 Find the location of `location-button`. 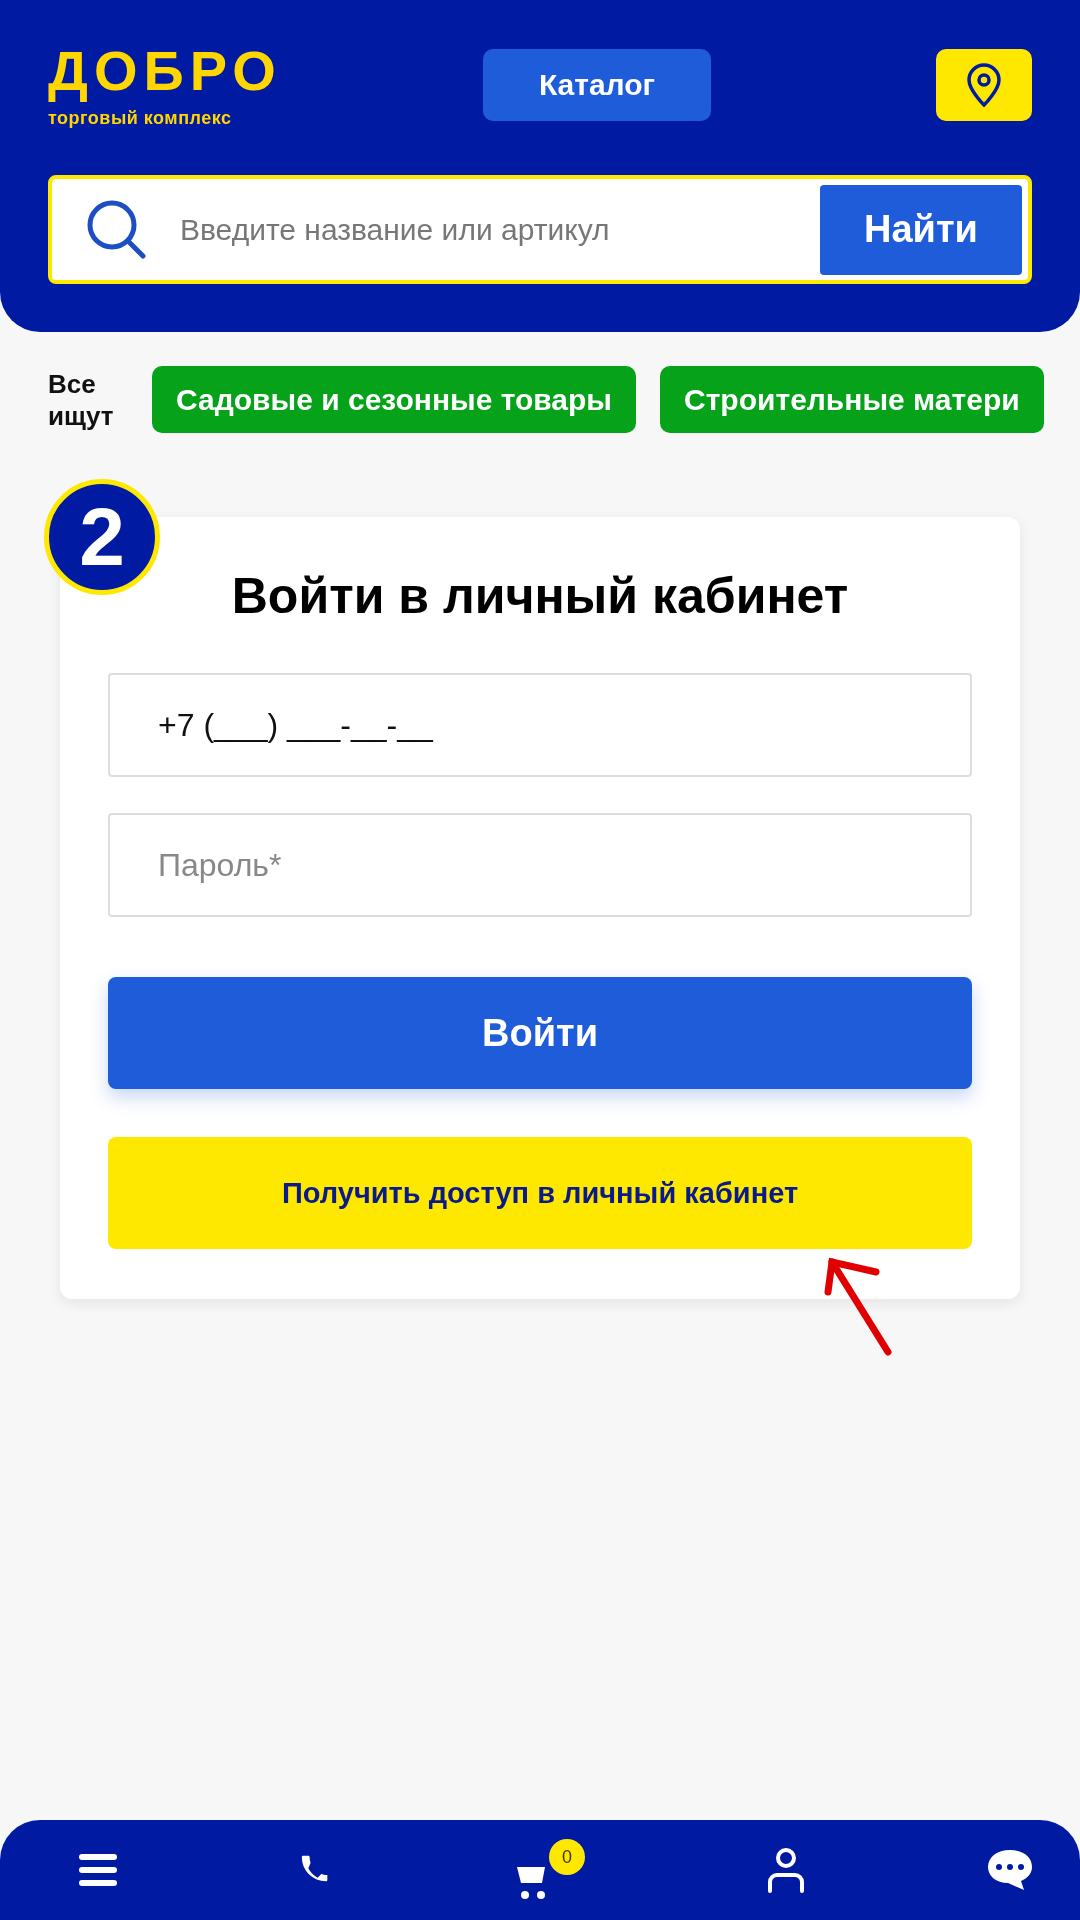

location-button is located at coordinates (984, 84).